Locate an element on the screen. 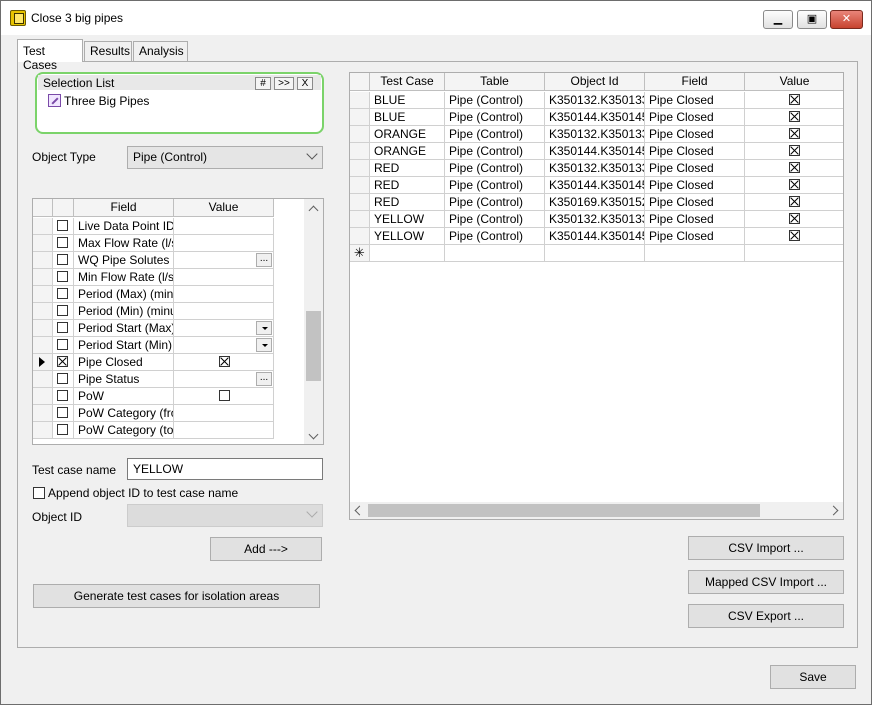 Image resolution: width=872 pixels, height=705 pixels. add-button: Add ---> is located at coordinates (266, 549).